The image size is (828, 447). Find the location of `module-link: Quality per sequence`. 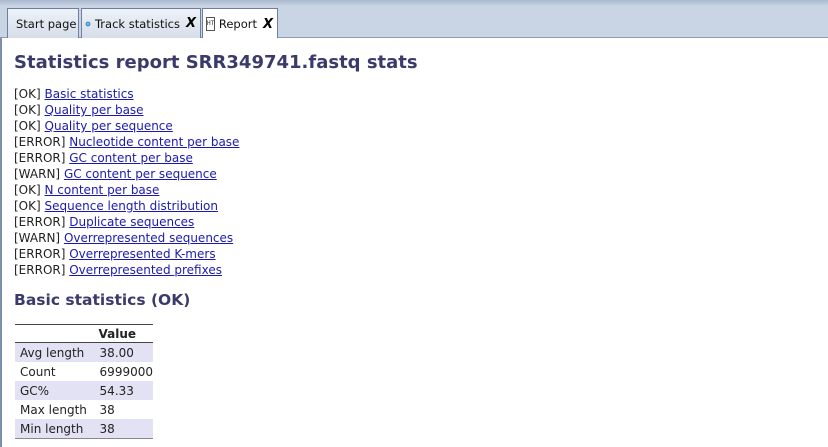

module-link: Quality per sequence is located at coordinates (109, 126).